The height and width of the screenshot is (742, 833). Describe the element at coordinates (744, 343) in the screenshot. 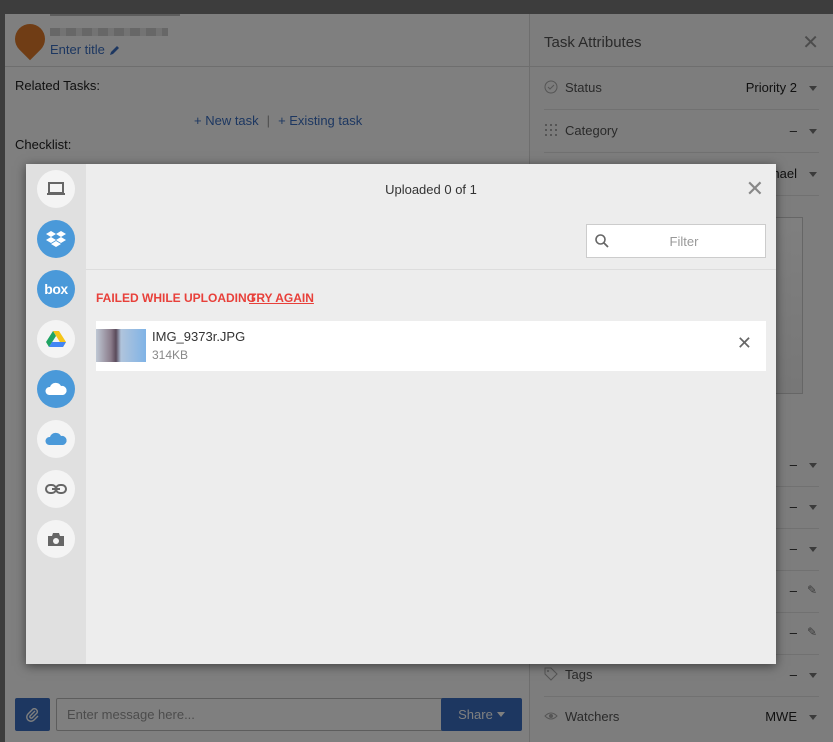

I see `remove-file-icon: ✕` at that location.